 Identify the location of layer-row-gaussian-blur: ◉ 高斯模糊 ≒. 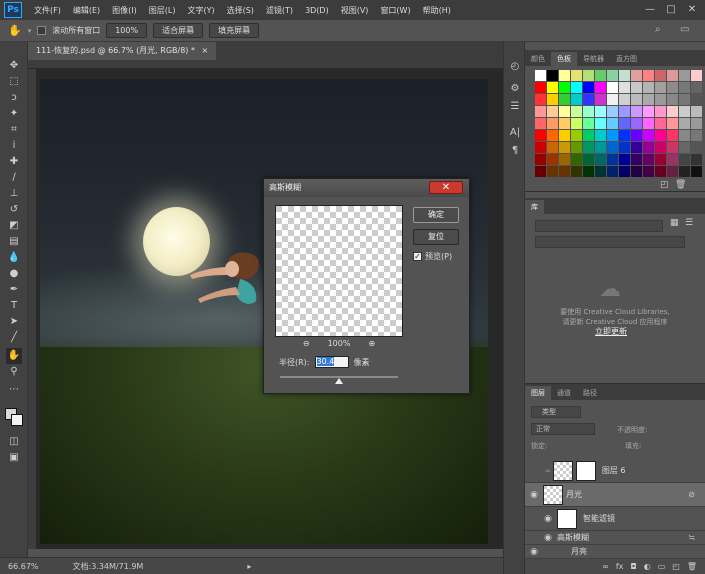
(615, 538).